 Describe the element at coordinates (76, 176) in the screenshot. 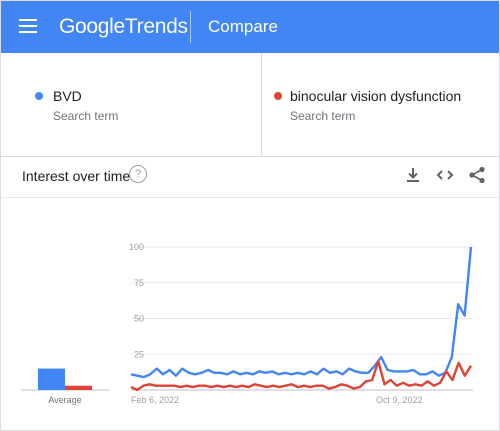

I see `section-title: Interest over time` at that location.